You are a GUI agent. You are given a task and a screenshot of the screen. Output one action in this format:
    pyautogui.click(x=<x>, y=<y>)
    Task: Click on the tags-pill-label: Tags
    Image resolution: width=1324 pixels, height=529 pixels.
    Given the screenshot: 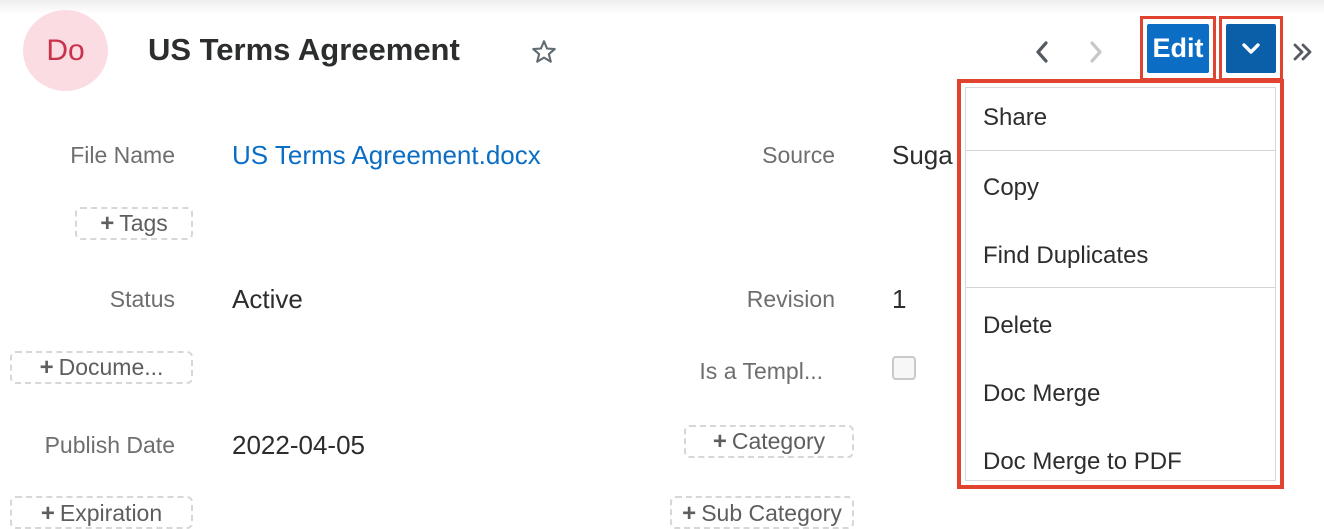 What is the action you would take?
    pyautogui.click(x=143, y=223)
    